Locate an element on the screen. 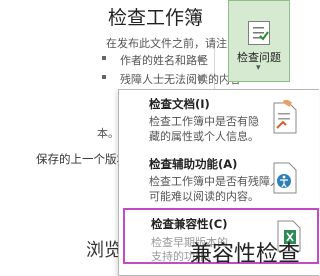 The image size is (320, 276). inspect-document-icon is located at coordinates (285, 117).